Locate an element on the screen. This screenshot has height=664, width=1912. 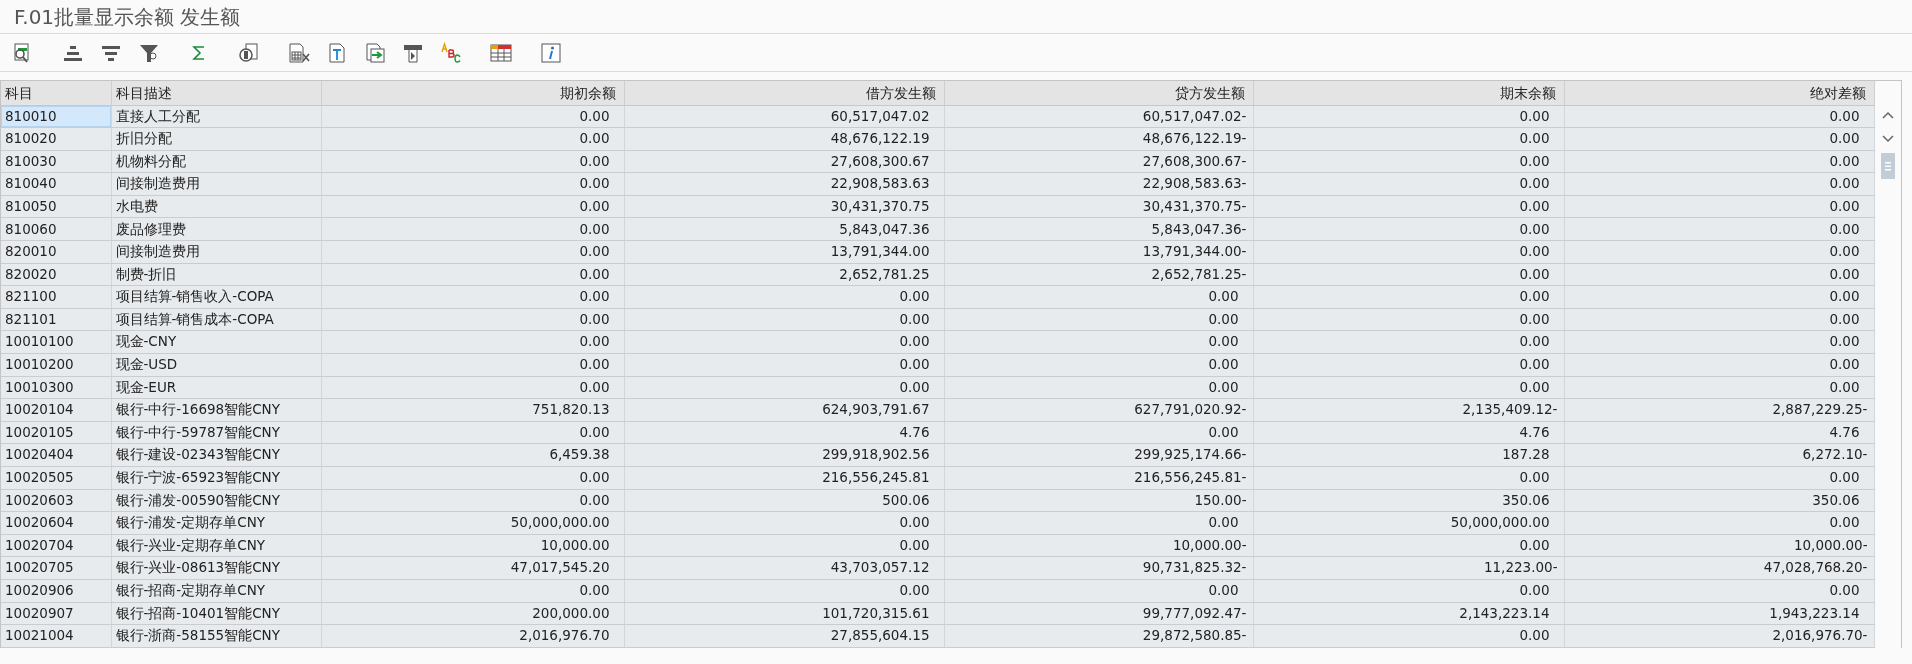
scrollbar is located at coordinates (1887, 364).